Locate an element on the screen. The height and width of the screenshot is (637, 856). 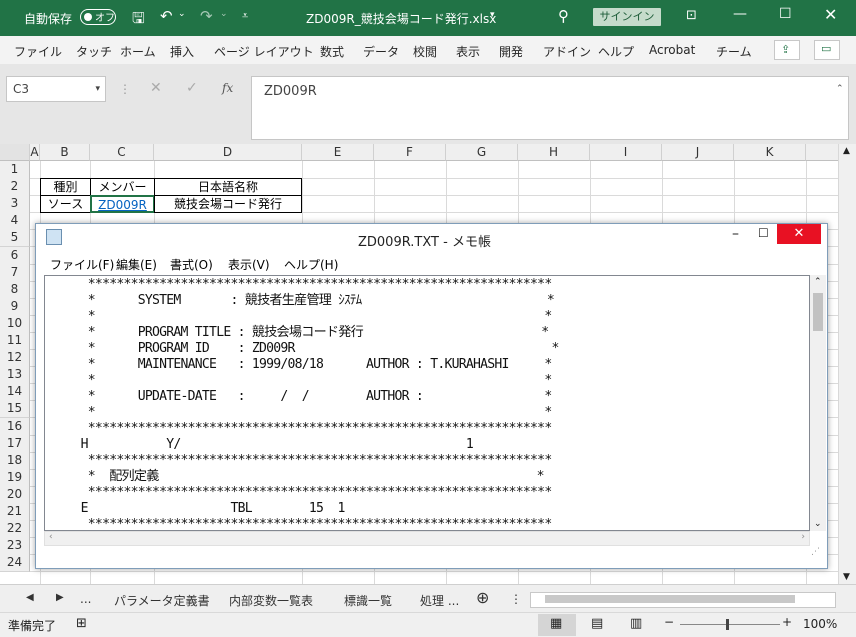
tab-data: データ is located at coordinates (381, 51).